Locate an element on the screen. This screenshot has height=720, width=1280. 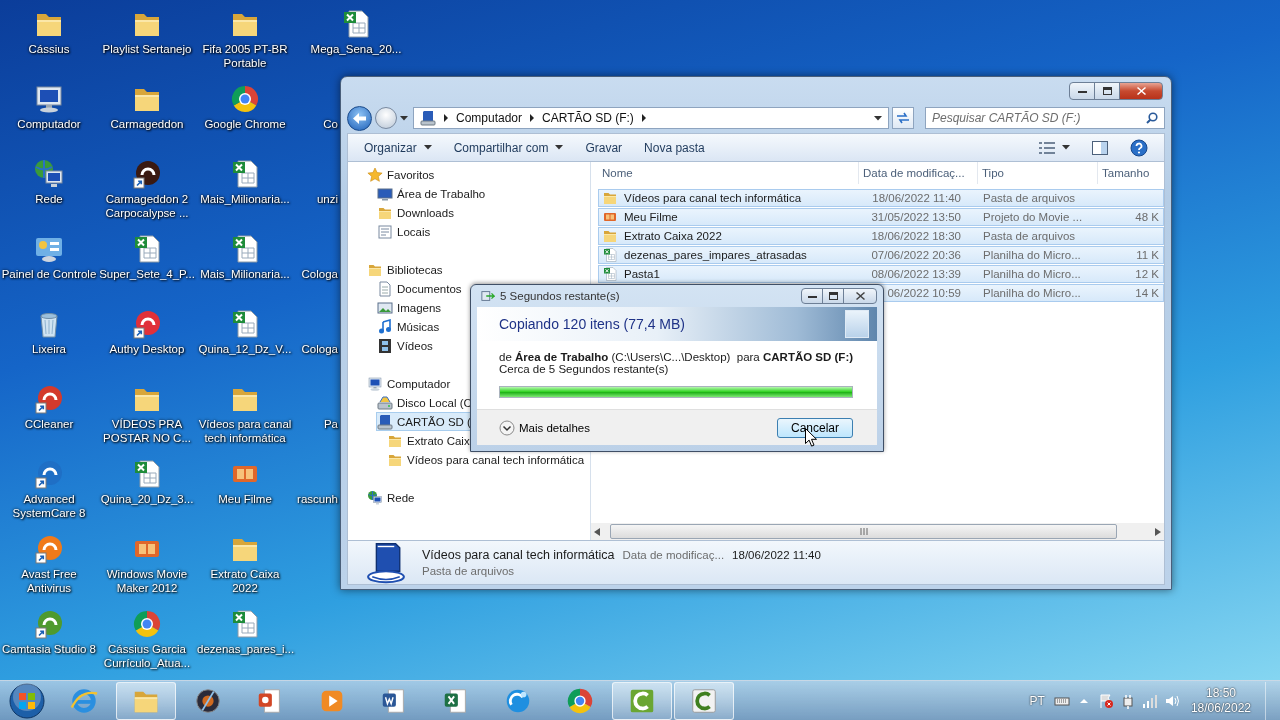
size-cell: 14 K is located at coordinates (1147, 293).